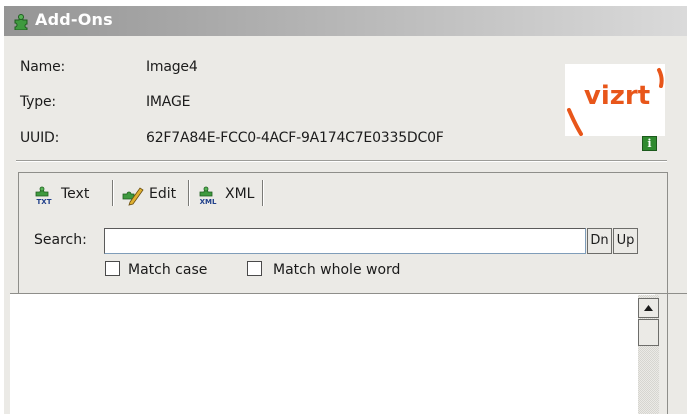 Image resolution: width=688 pixels, height=414 pixels. I want to click on name-value: Image4, so click(172, 67).